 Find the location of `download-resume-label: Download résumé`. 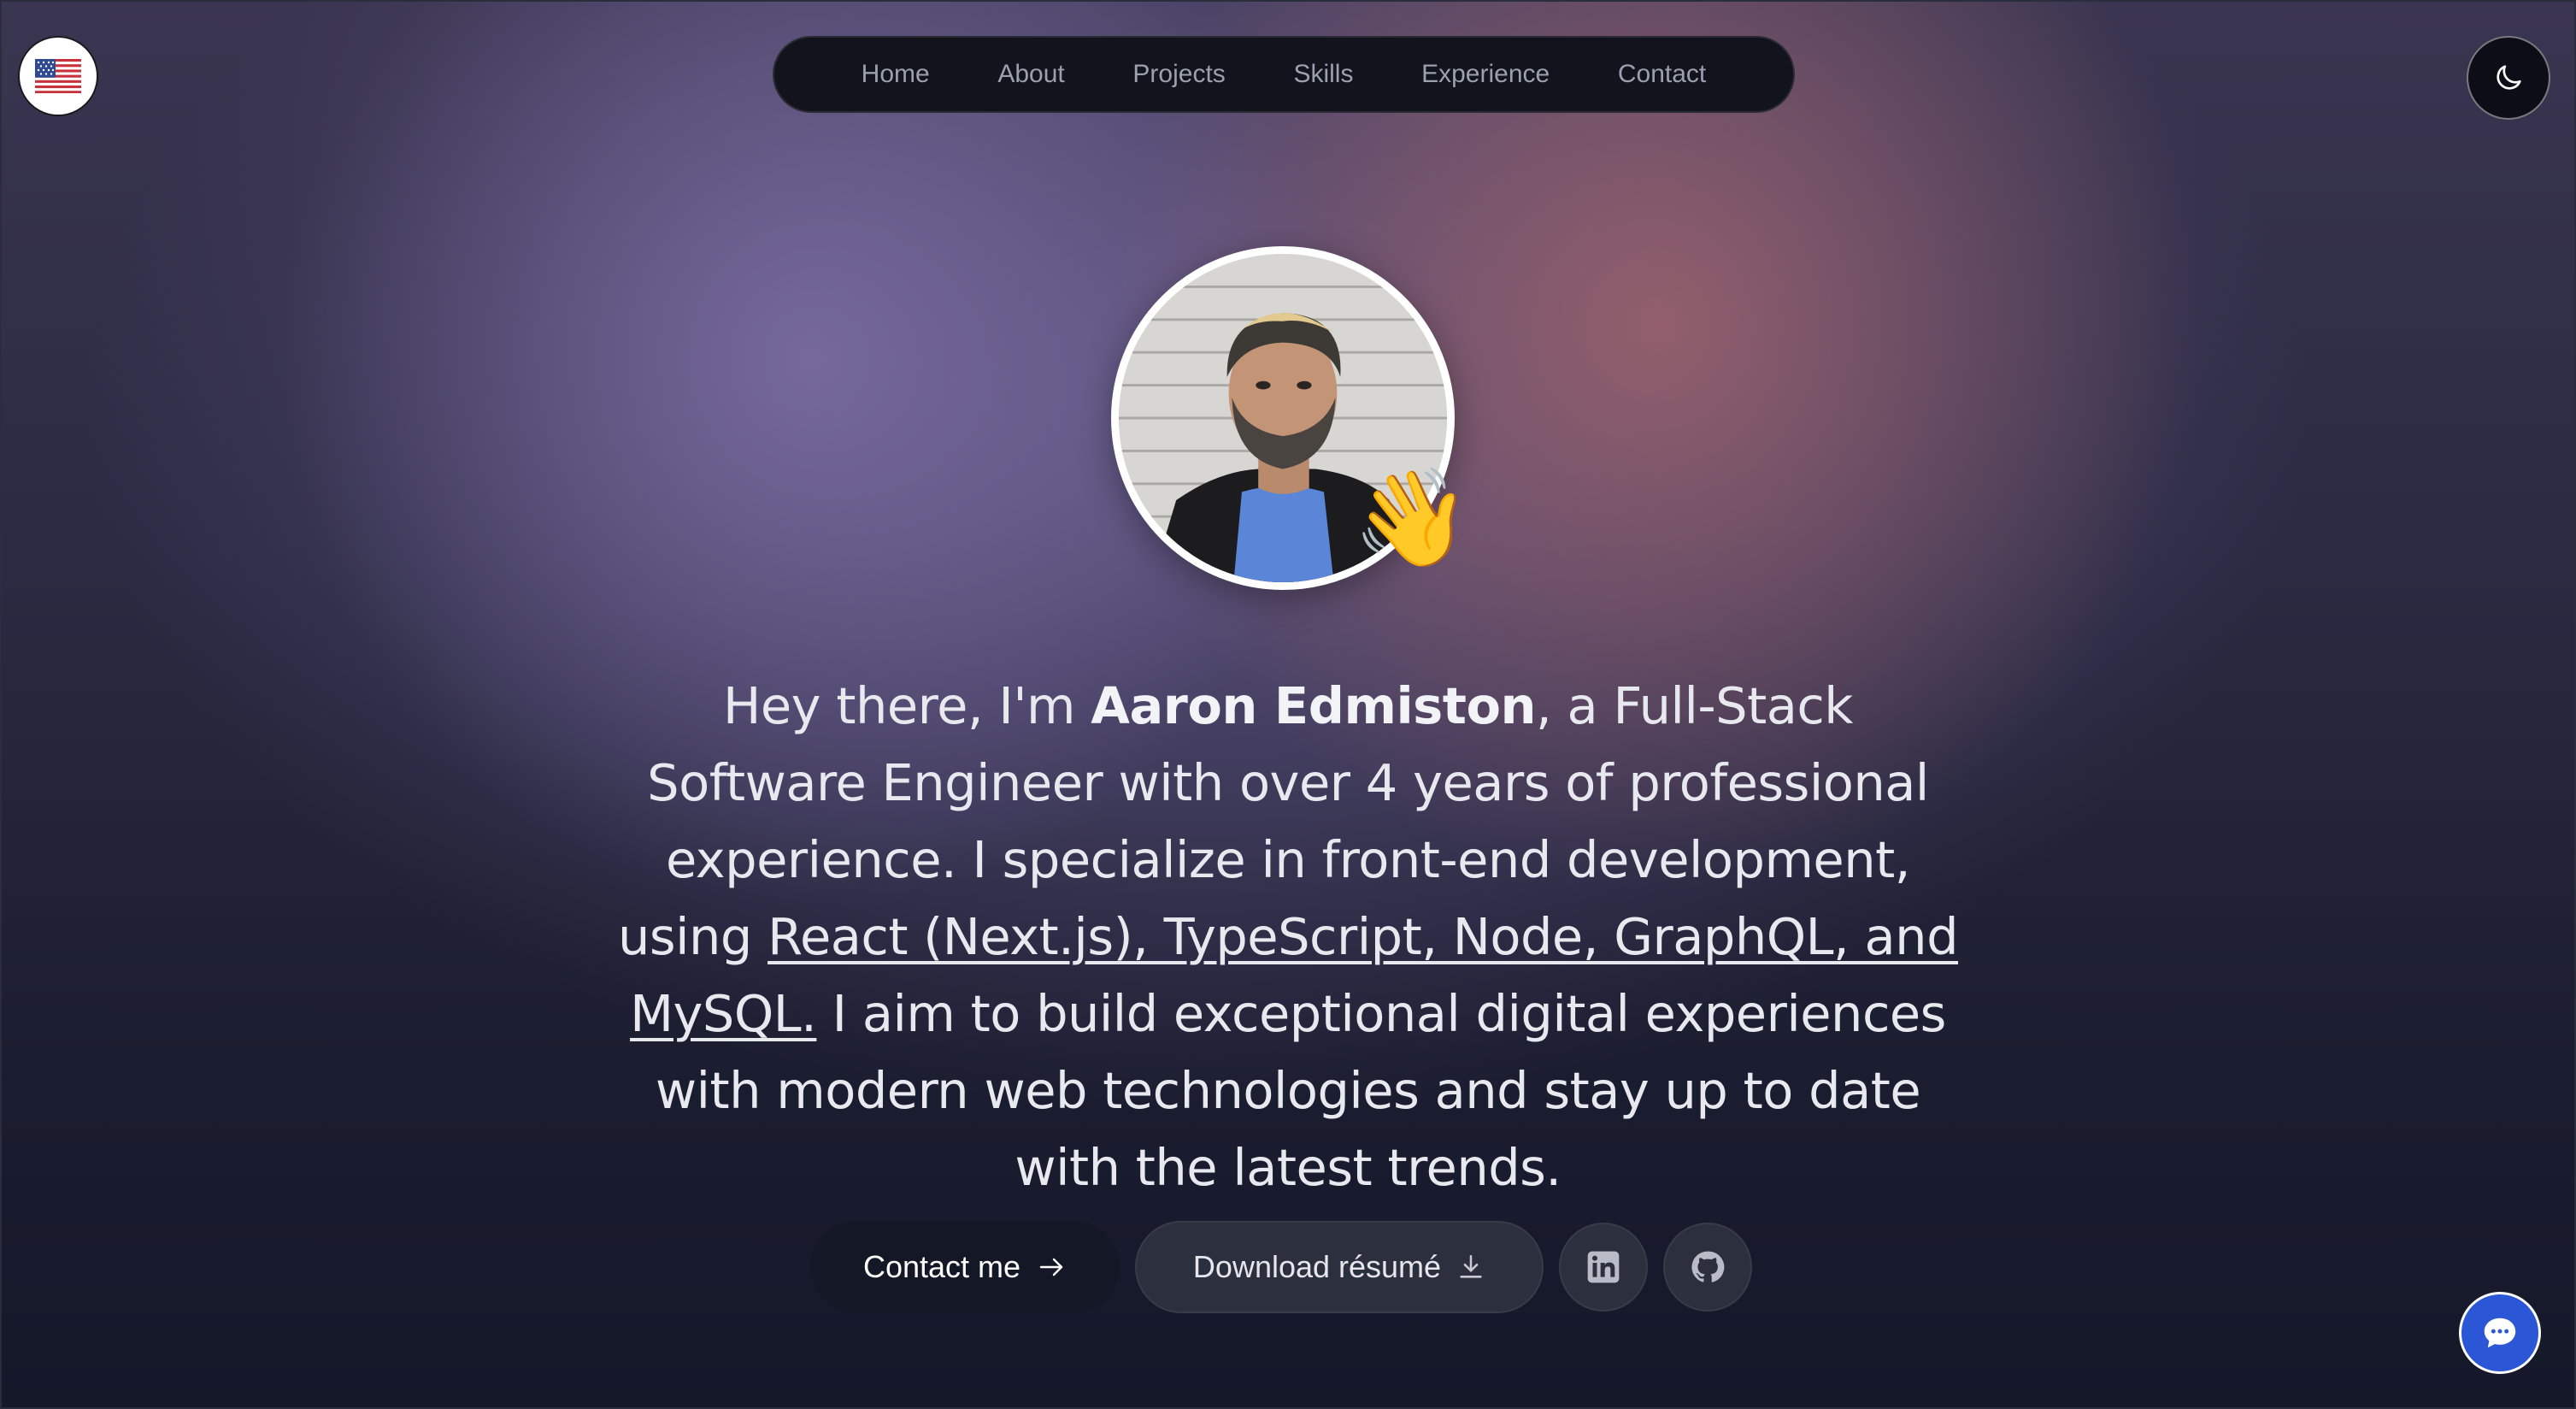

download-resume-label: Download résumé is located at coordinates (1317, 1266).